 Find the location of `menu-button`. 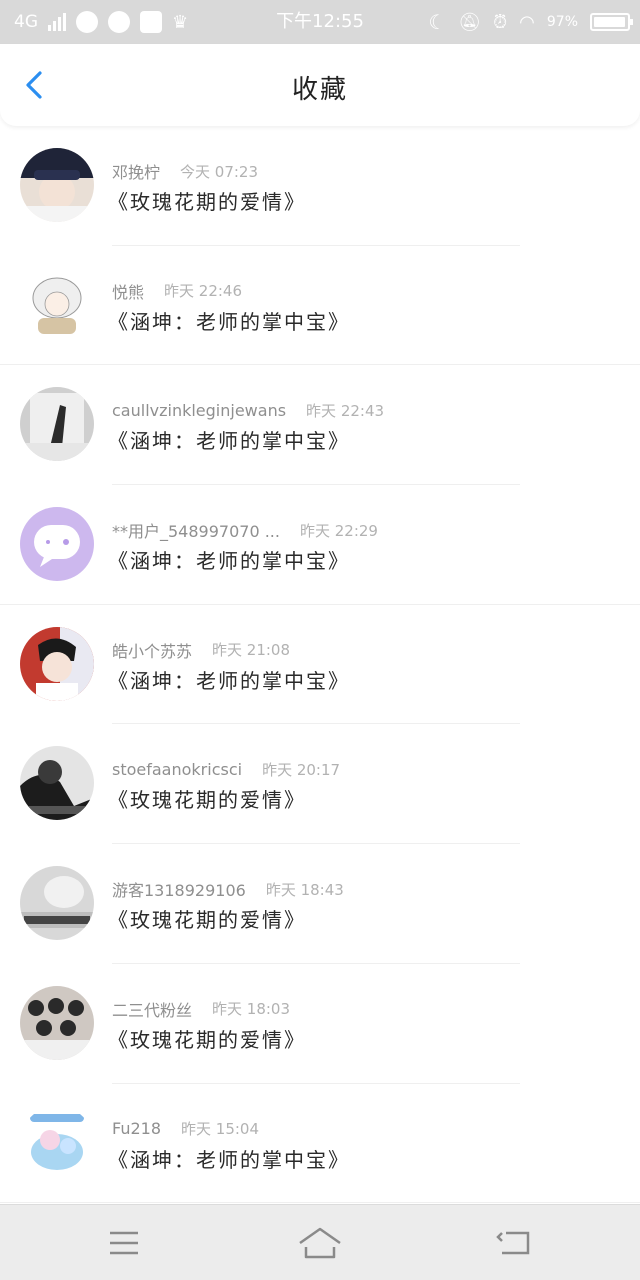

menu-button is located at coordinates (124, 1243).